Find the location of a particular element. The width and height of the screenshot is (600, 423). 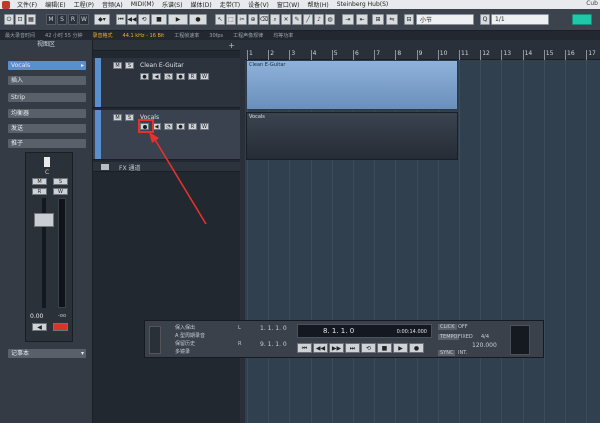

zoom-tool-icon: ⌕ is located at coordinates (275, 19).